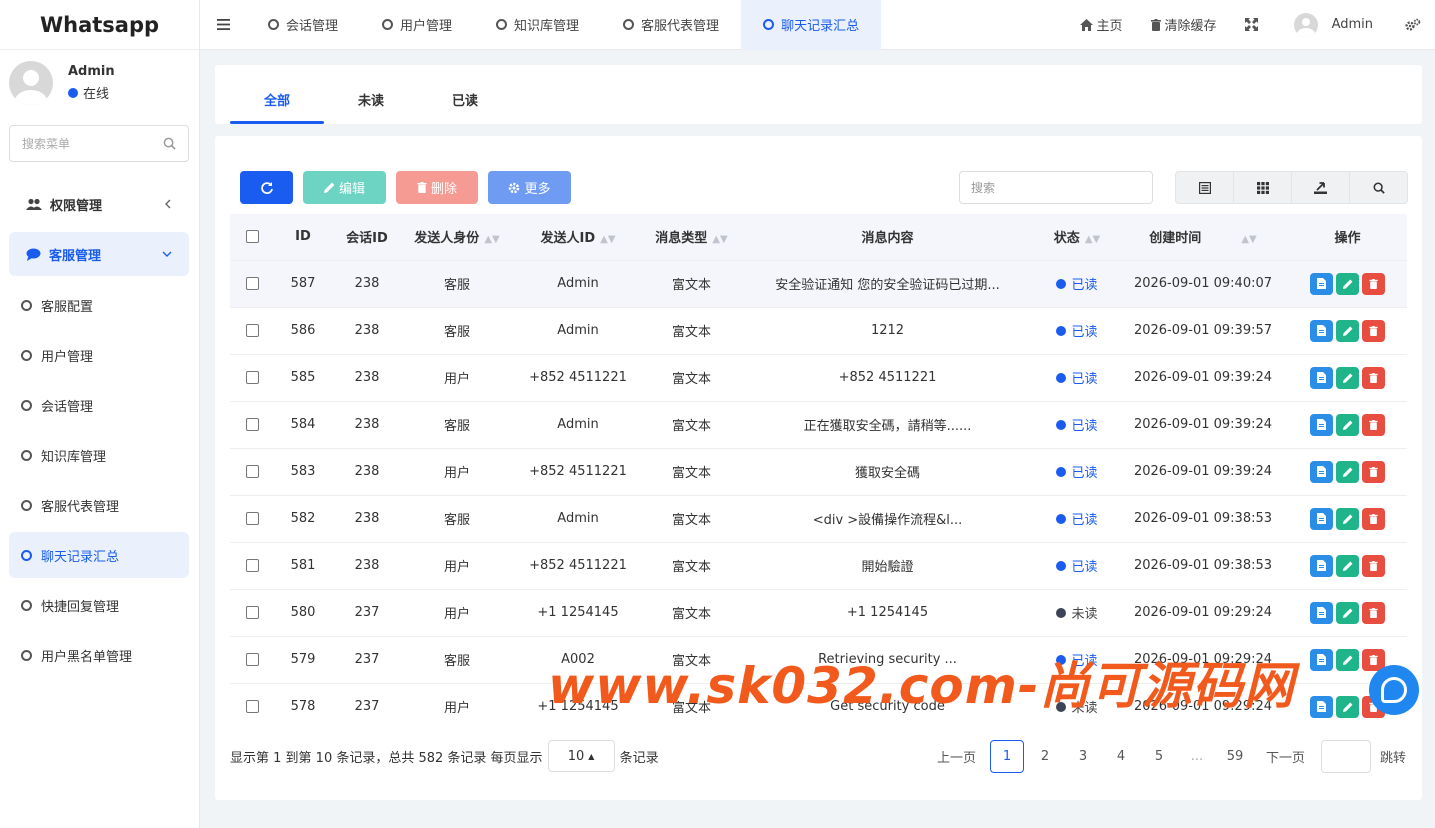  Describe the element at coordinates (671, 25) in the screenshot. I see `tab-agents: 客服代表管理` at that location.